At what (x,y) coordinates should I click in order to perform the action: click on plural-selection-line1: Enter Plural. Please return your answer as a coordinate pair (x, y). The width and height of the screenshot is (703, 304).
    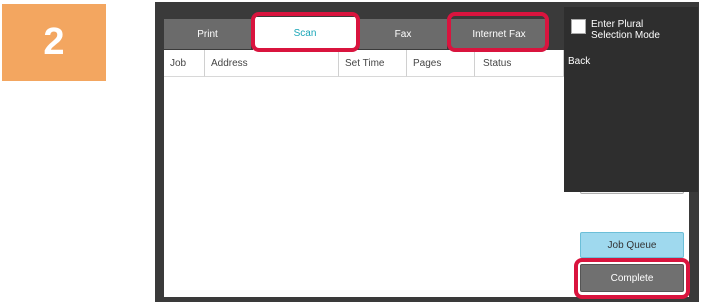
    Looking at the image, I should click on (617, 24).